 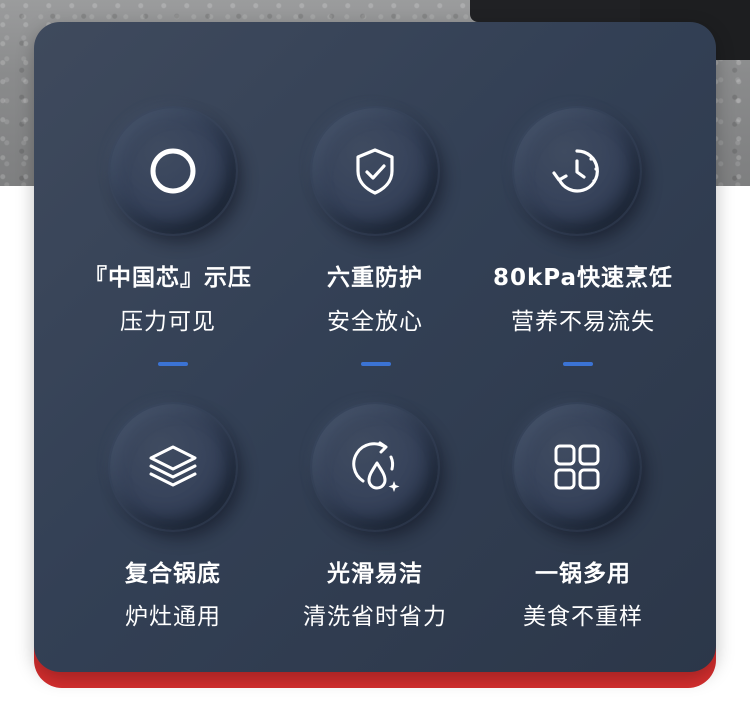 I want to click on layers-icon, so click(x=173, y=466).